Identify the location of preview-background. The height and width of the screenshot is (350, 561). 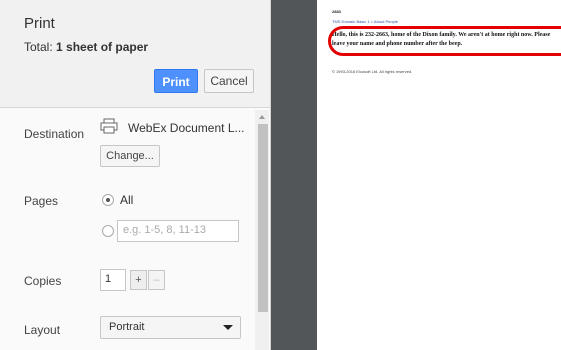
(294, 175).